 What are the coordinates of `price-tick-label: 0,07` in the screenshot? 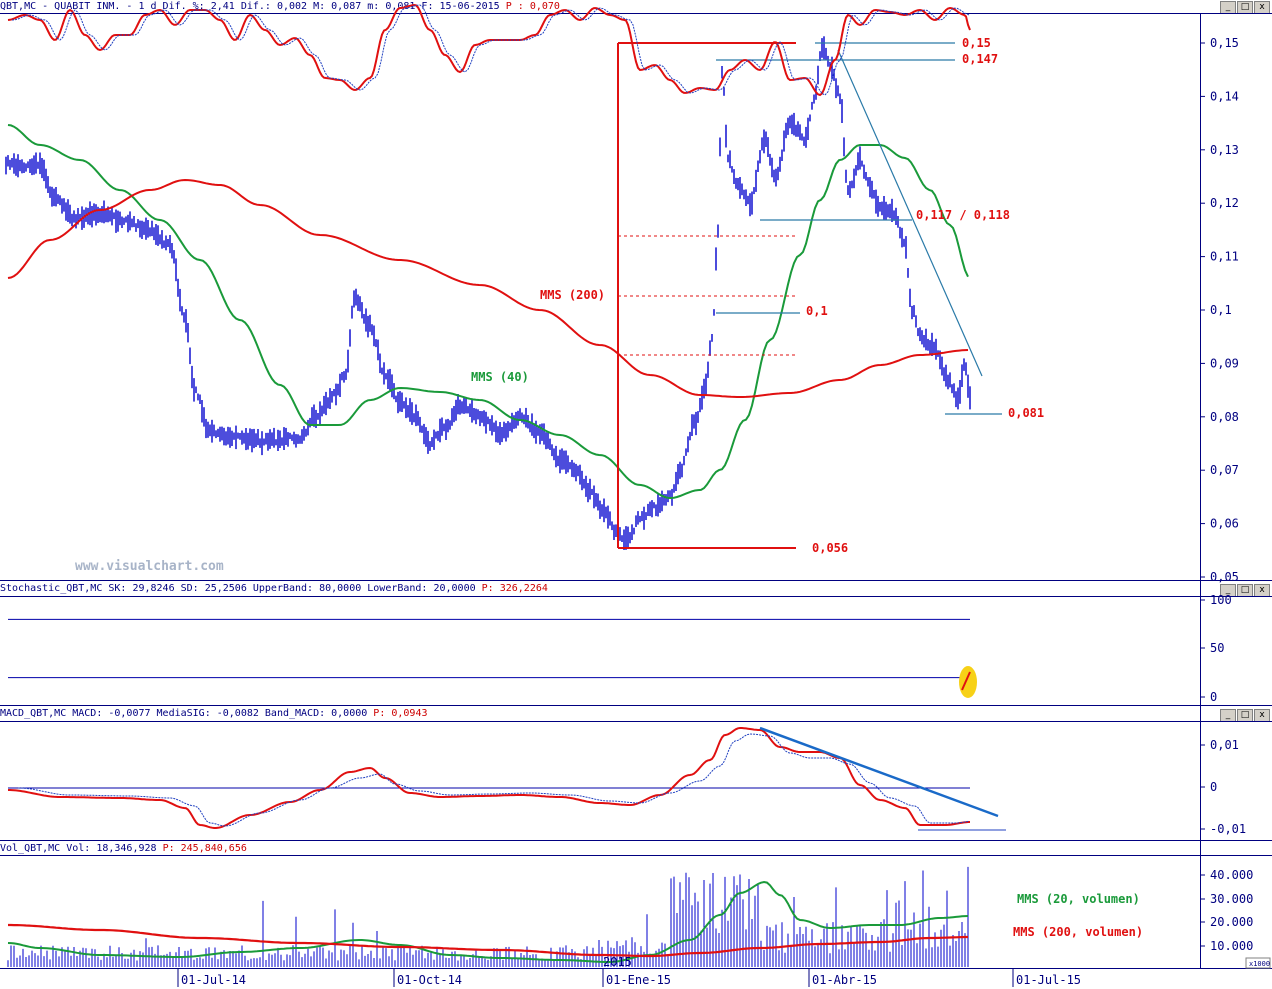 It's located at (1224, 470).